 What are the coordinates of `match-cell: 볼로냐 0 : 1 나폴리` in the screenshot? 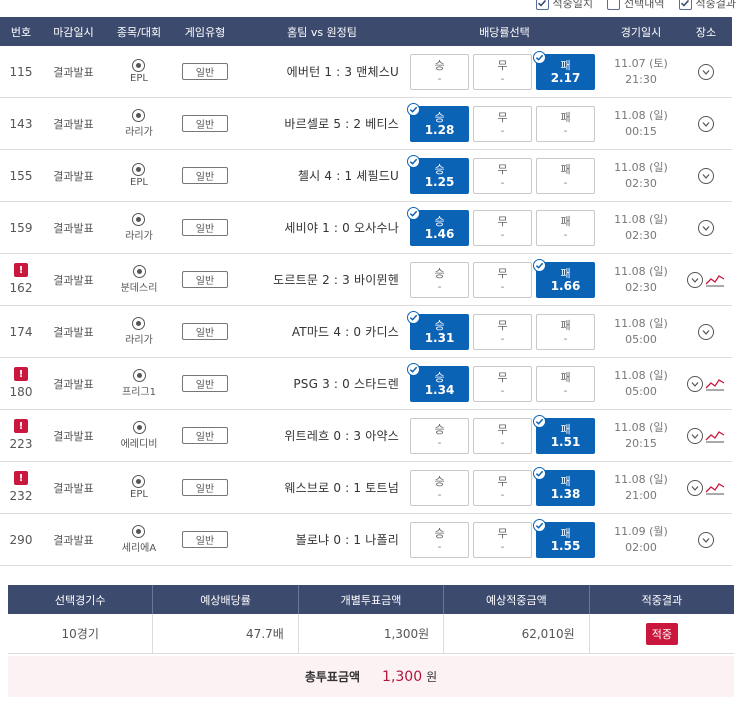 It's located at (322, 539).